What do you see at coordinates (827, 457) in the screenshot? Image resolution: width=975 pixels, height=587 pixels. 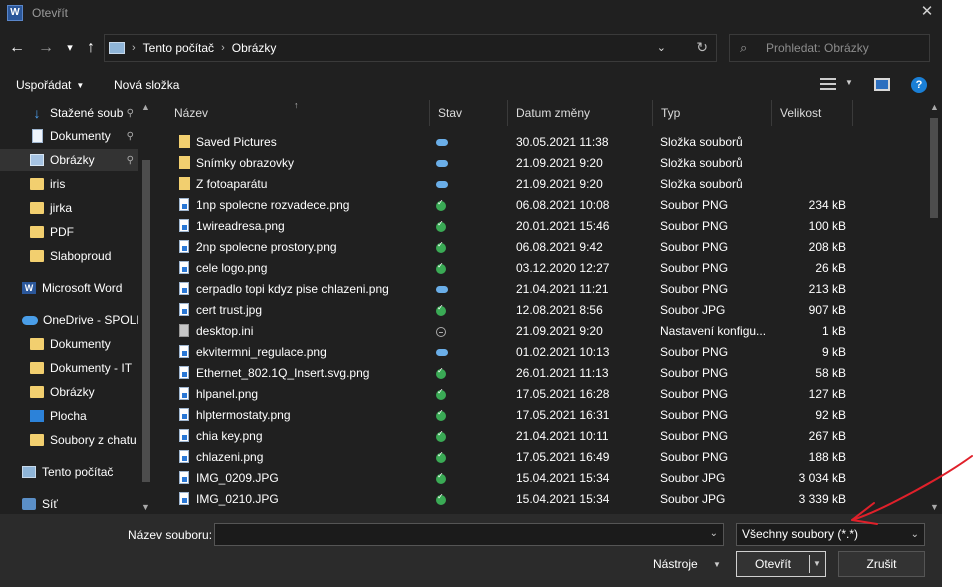 I see `file-size: 188 kB` at bounding box center [827, 457].